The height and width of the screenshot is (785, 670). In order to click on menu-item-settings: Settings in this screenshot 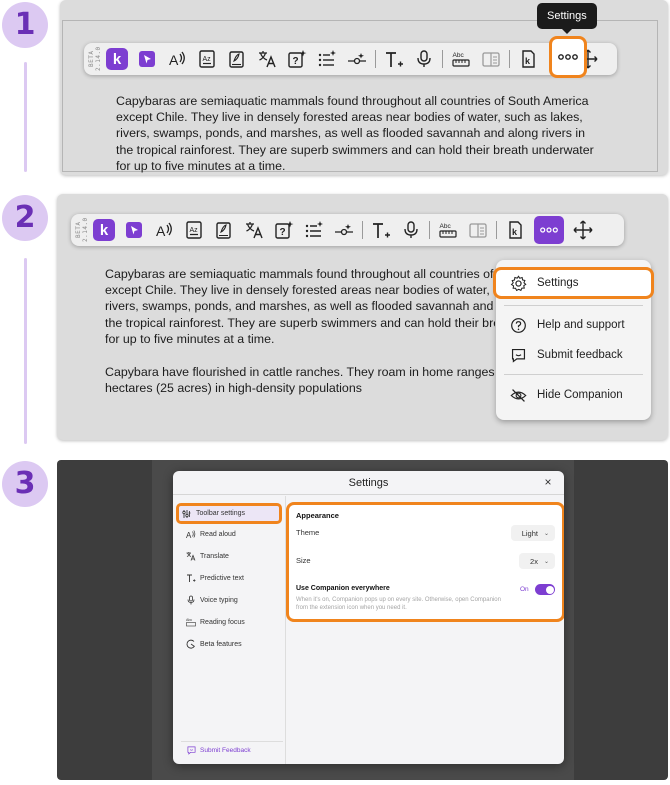, I will do `click(573, 283)`.